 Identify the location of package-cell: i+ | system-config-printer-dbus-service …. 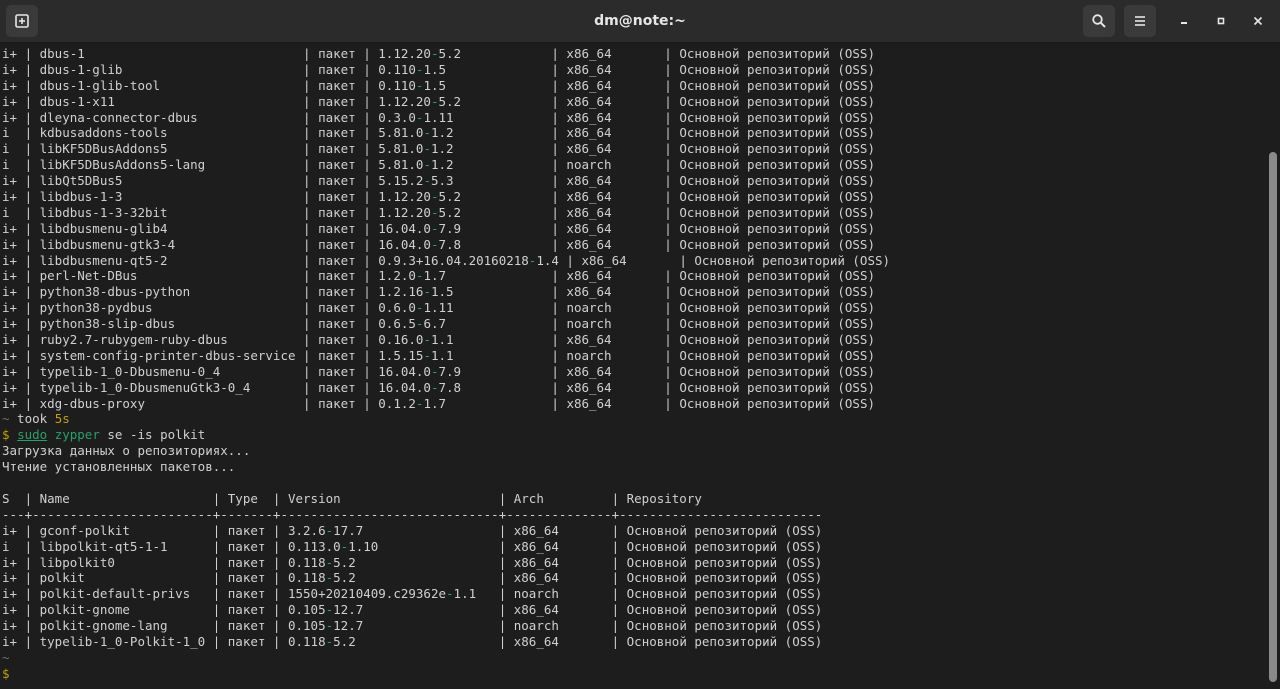
(213, 355).